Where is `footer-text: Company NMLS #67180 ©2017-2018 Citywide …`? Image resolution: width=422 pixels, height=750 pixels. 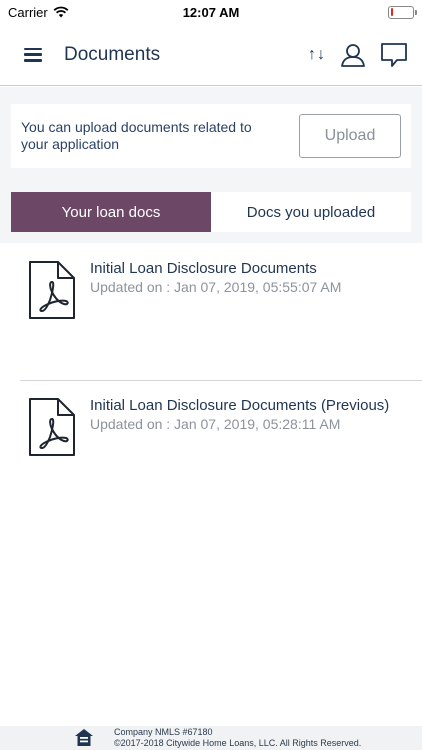
footer-text: Company NMLS #67180 ©2017-2018 Citywide … is located at coordinates (237, 738).